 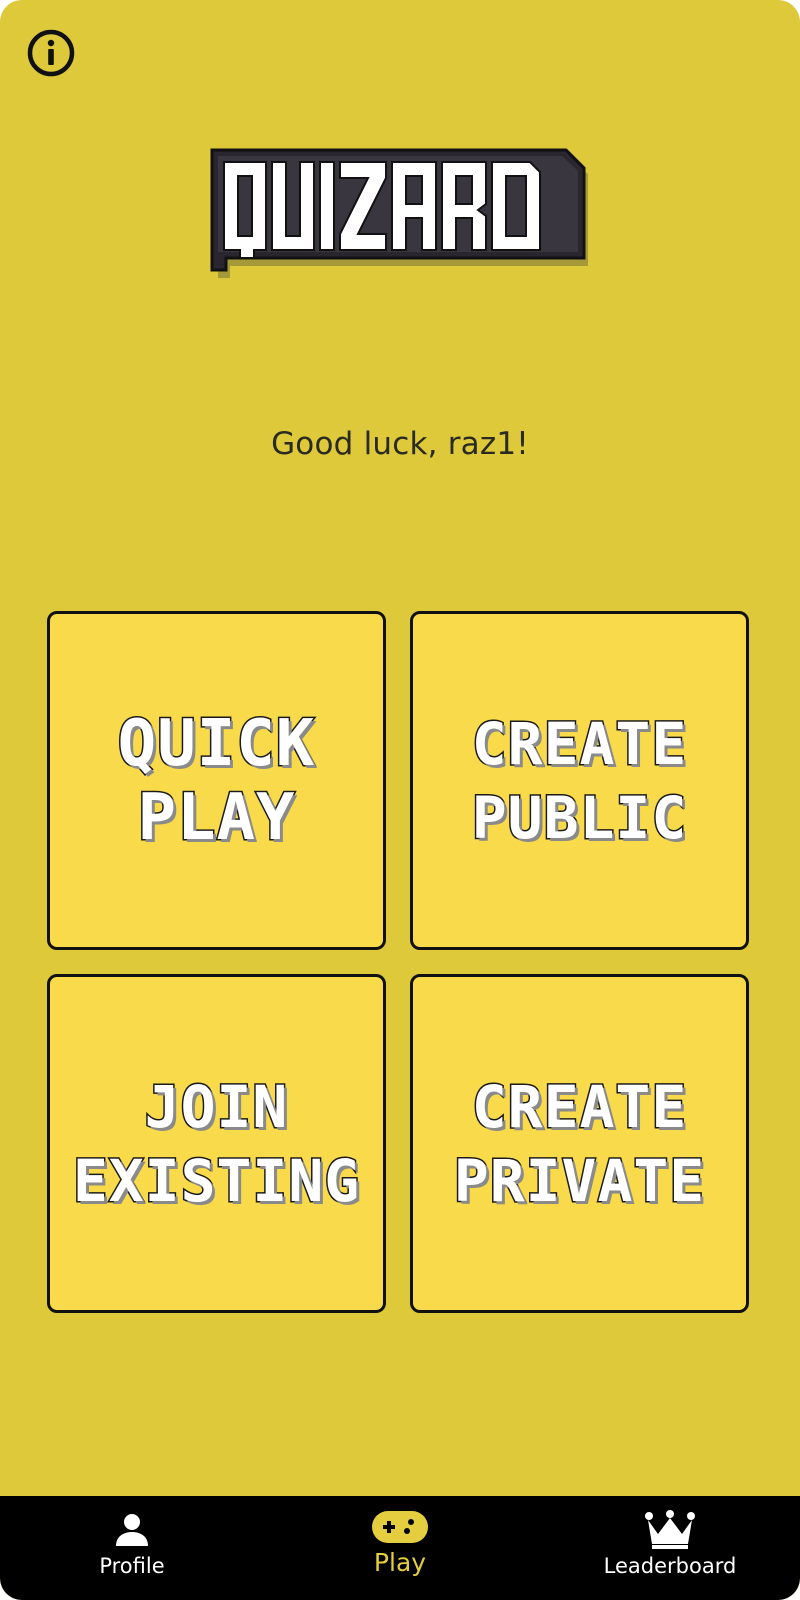 What do you see at coordinates (579, 1106) in the screenshot?
I see `create-private-label-line1: CREATE` at bounding box center [579, 1106].